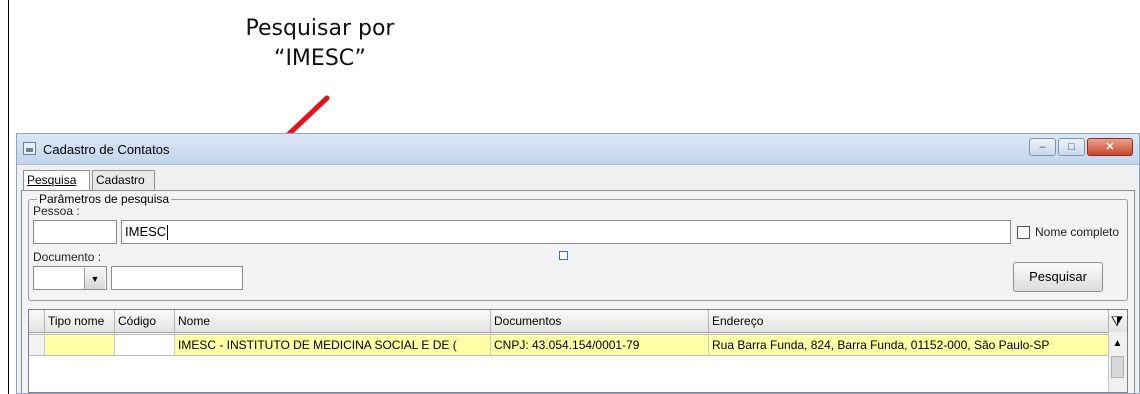  What do you see at coordinates (177, 278) in the screenshot?
I see `documento-input` at bounding box center [177, 278].